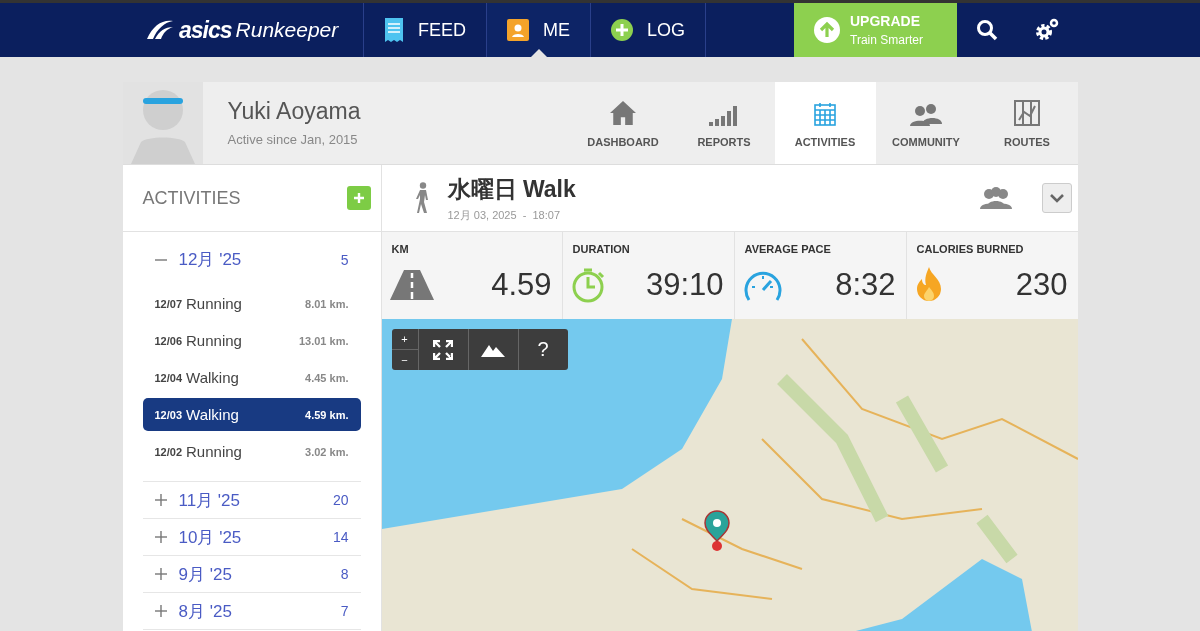 This screenshot has width=1200, height=631. Describe the element at coordinates (622, 30) in the screenshot. I see `plus-circle-icon` at that location.